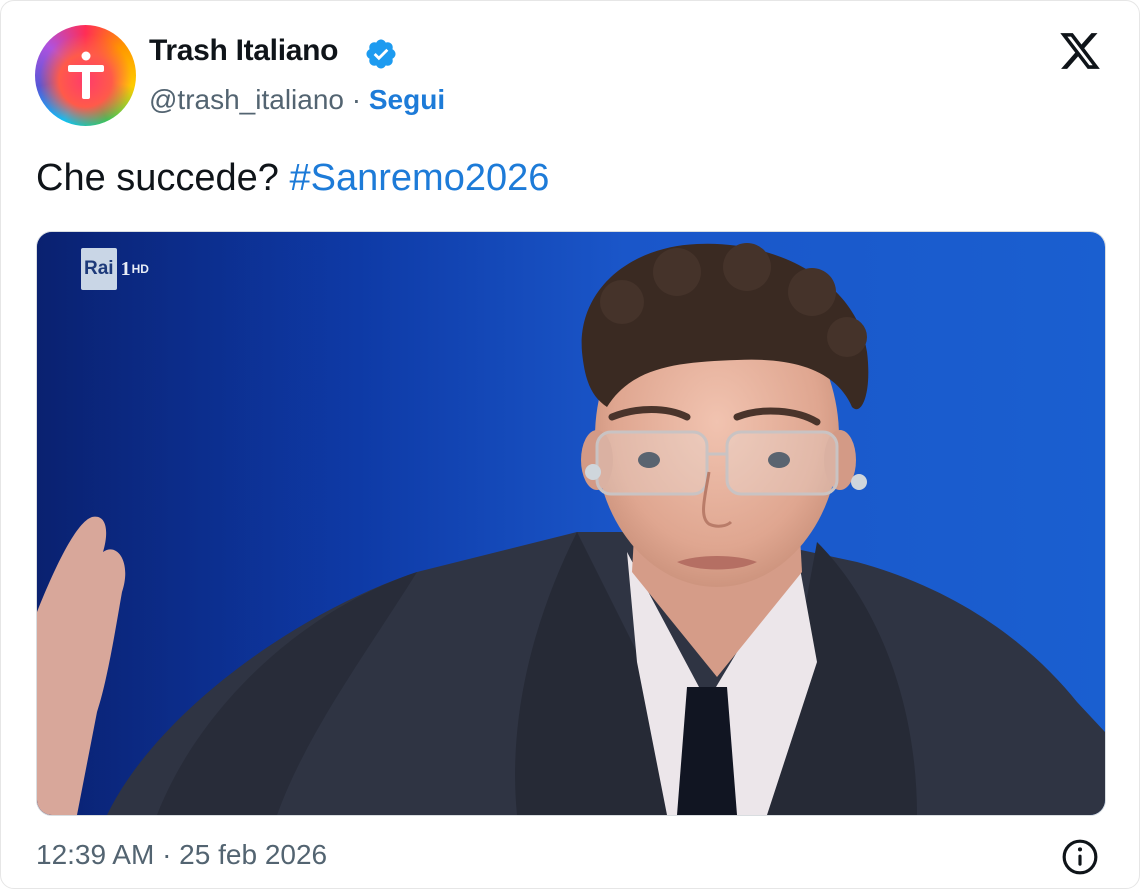 This screenshot has height=889, width=1140. I want to click on avatar, so click(85, 75).